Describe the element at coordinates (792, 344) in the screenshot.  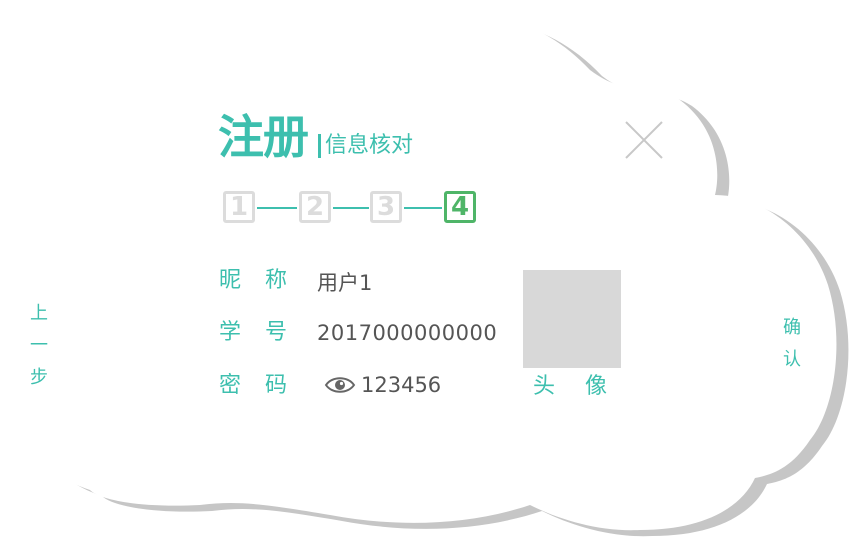
I see `confirm-button: 确 认` at that location.